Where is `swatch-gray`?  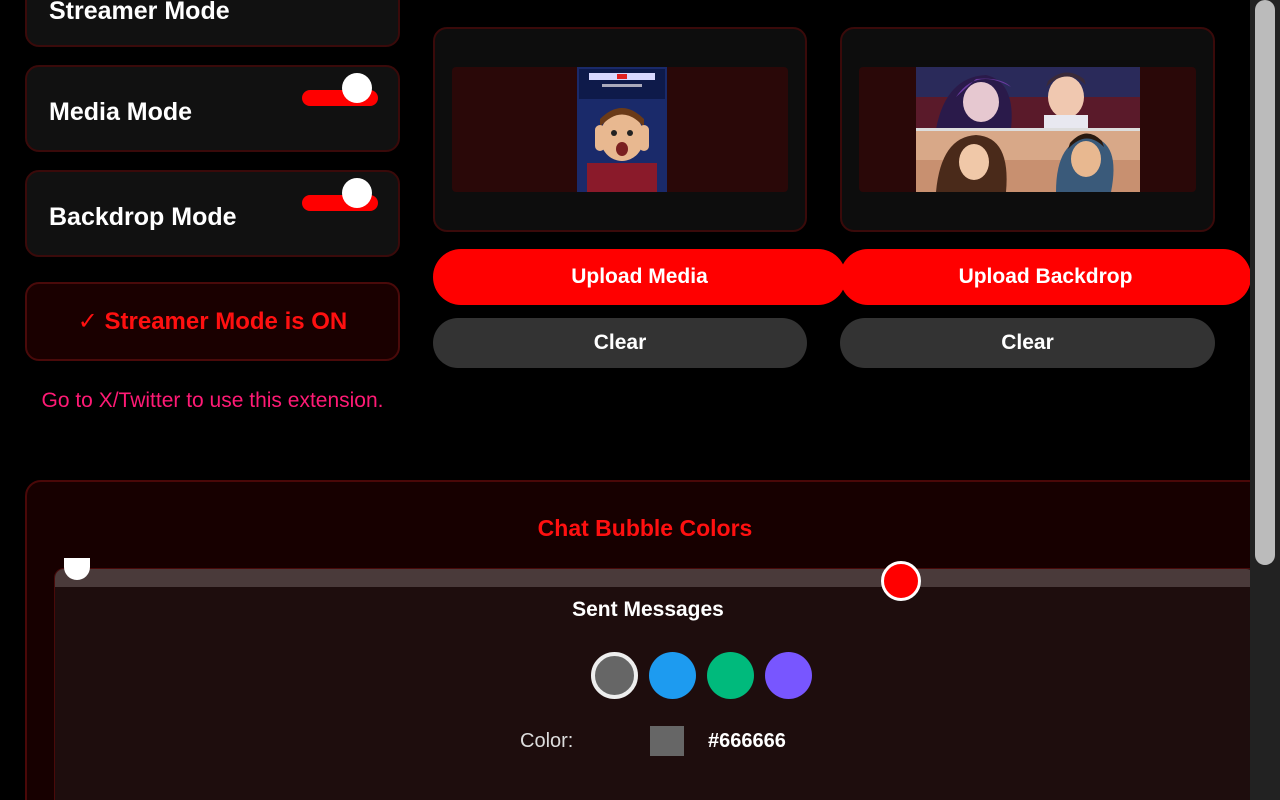
swatch-gray is located at coordinates (614, 675).